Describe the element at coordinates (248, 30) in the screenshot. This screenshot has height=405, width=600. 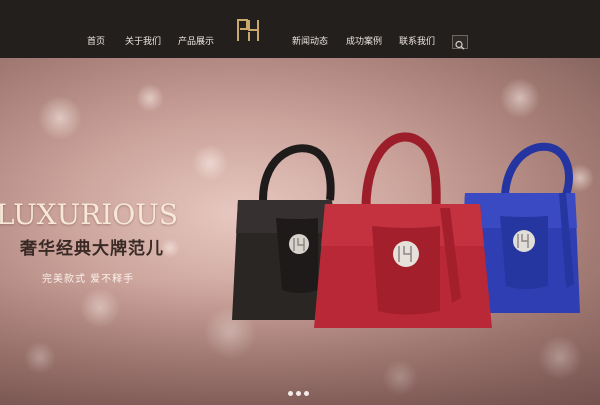
I see `brand-logo-icon` at that location.